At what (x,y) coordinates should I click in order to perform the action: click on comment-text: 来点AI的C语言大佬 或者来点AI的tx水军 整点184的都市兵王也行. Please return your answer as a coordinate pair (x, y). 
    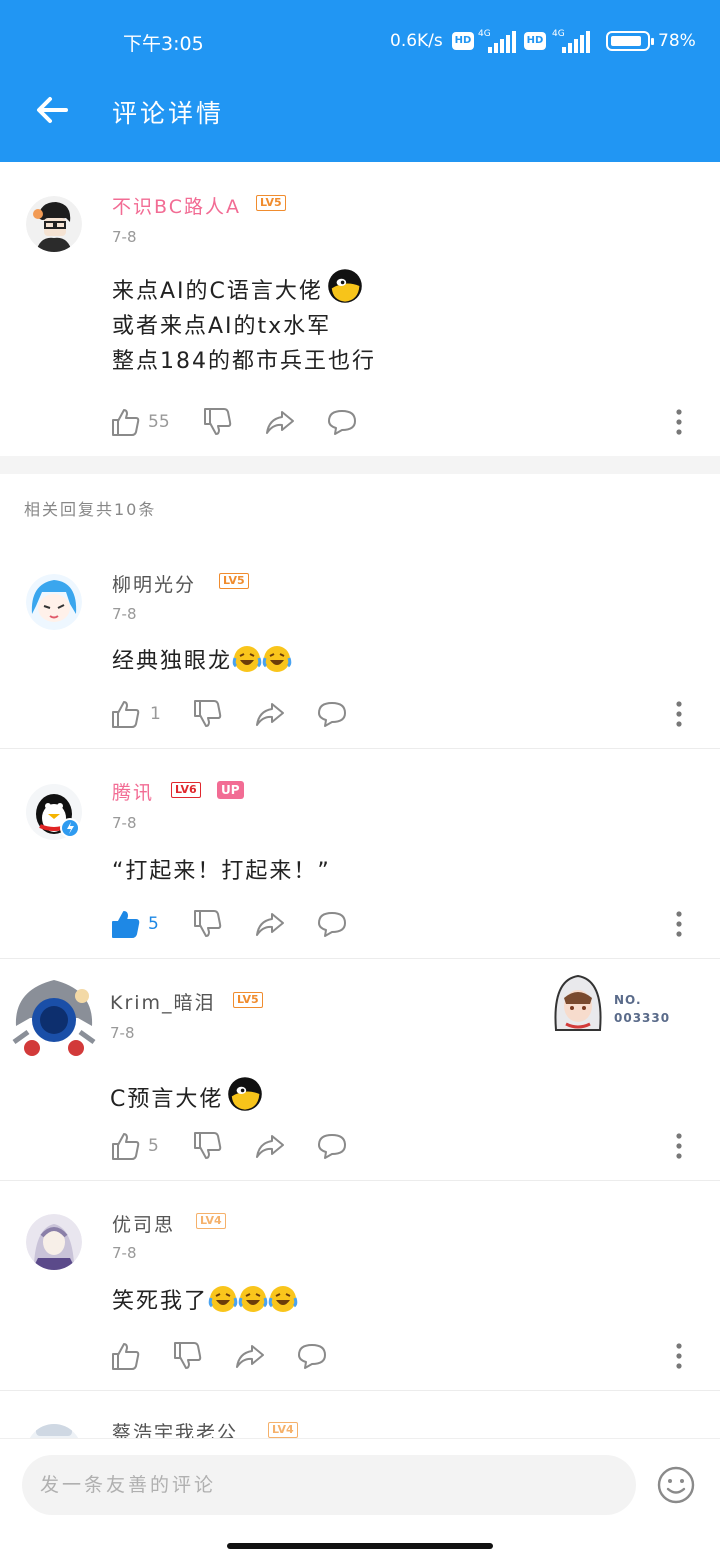
    Looking at the image, I should click on (244, 323).